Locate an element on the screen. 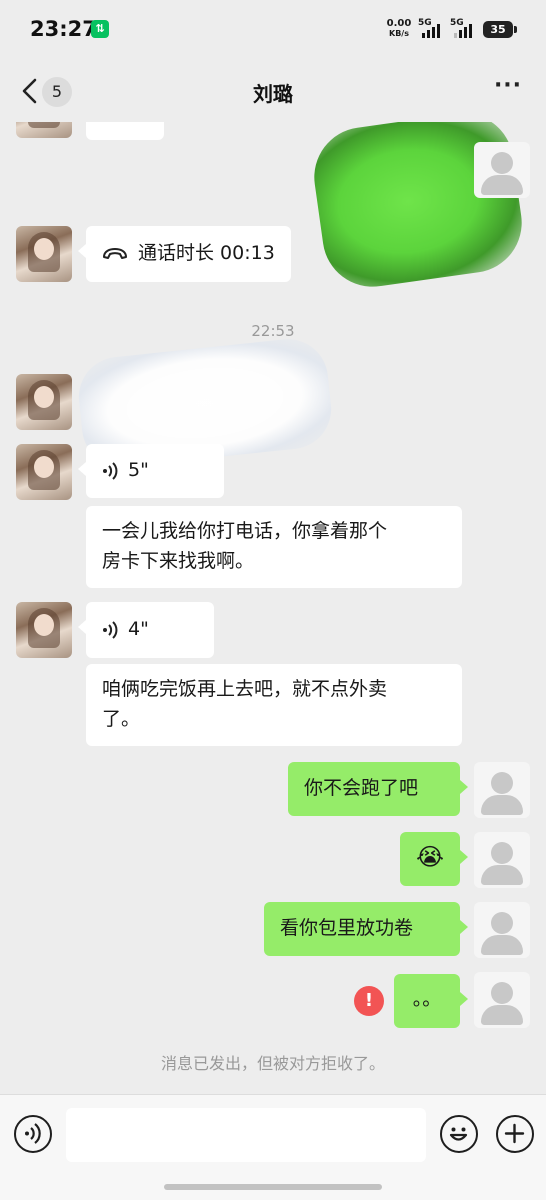 This screenshot has height=1200, width=546. text-message-bubble-self: 。。 is located at coordinates (431, 1001).